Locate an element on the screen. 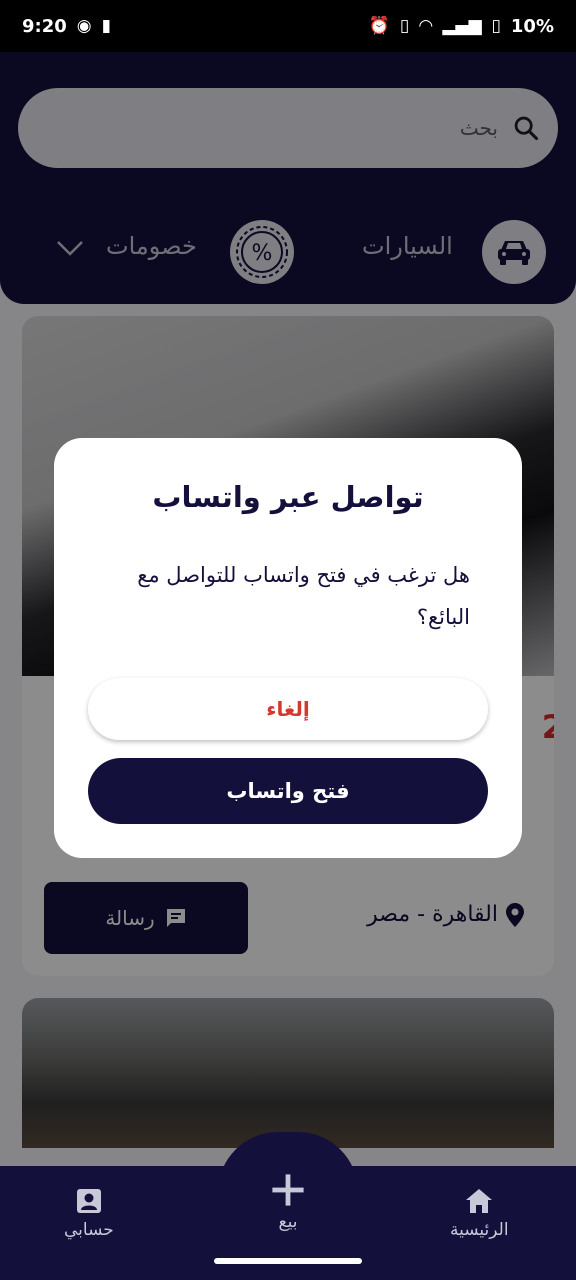  account-icon is located at coordinates (88, 1201).